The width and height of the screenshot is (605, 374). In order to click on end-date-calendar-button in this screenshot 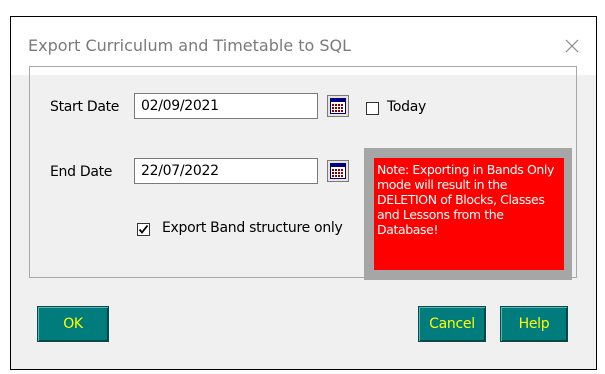, I will do `click(338, 171)`.